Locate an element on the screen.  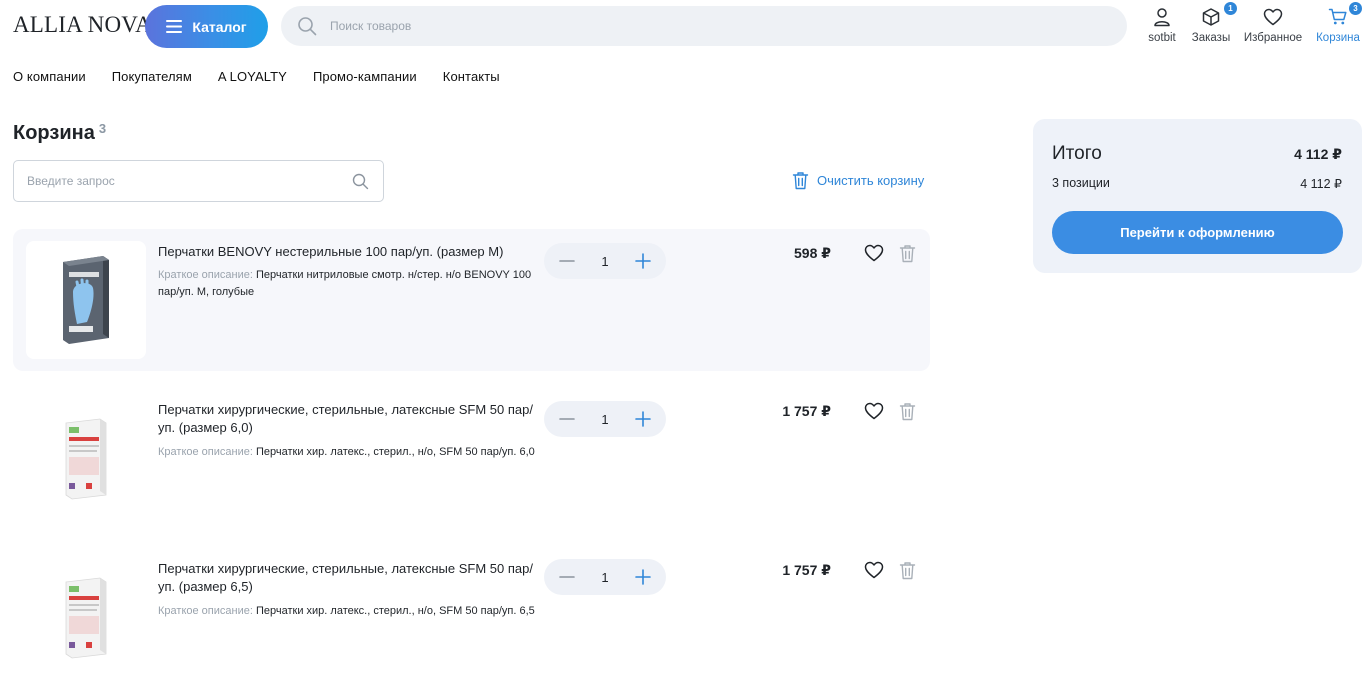
nav-promo: Промо-кампании is located at coordinates (365, 76).